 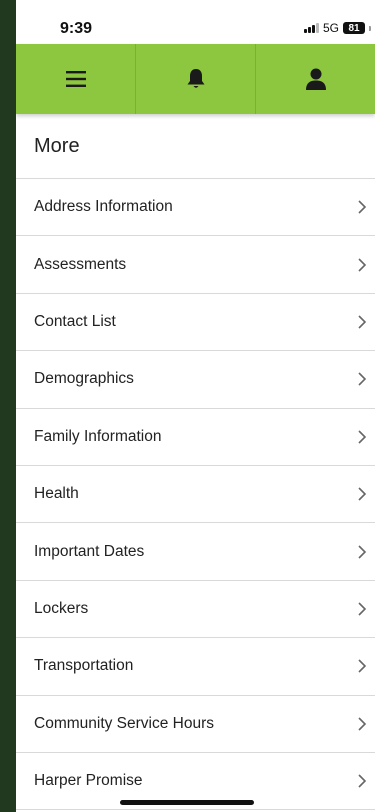 I want to click on hamburger-menu-icon, so click(x=75, y=79).